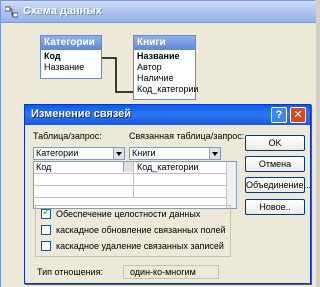 This screenshot has width=320, height=287. I want to click on join-fields-grid: Код Код_категории, so click(135, 185).